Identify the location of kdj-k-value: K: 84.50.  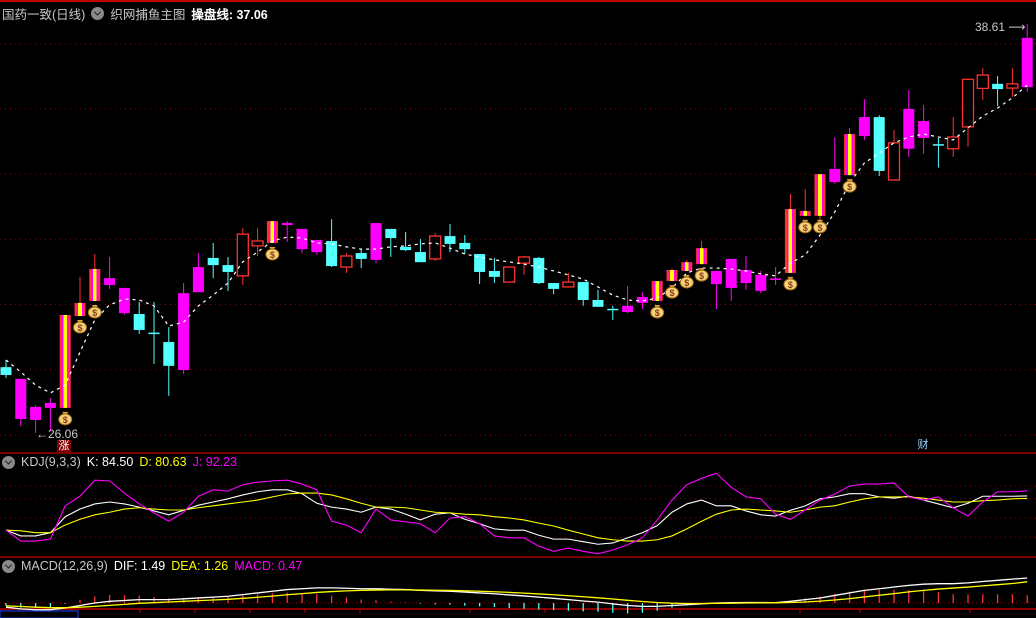
(110, 462).